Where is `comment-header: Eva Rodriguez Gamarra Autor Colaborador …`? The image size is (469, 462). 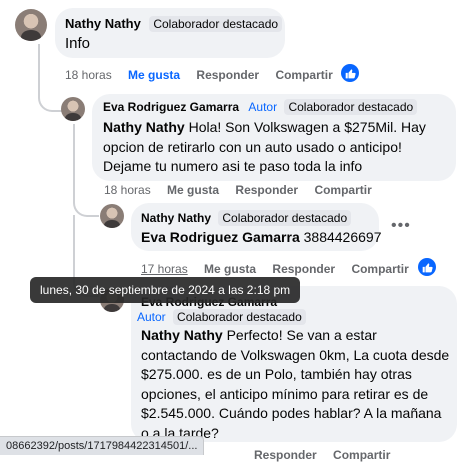 comment-header: Eva Rodriguez Gamarra Autor Colaborador … is located at coordinates (260, 107).